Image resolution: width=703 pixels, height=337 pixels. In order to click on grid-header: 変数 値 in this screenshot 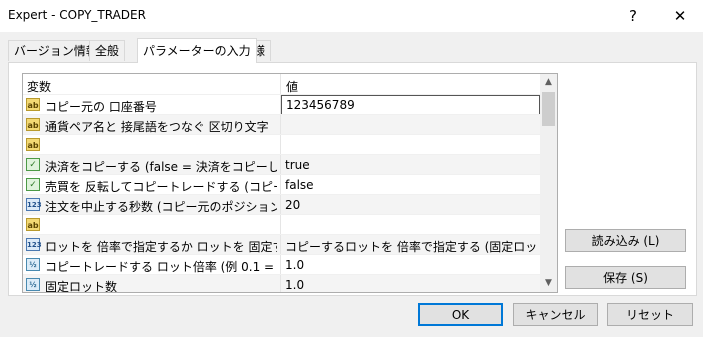, I will do `click(281, 84)`.